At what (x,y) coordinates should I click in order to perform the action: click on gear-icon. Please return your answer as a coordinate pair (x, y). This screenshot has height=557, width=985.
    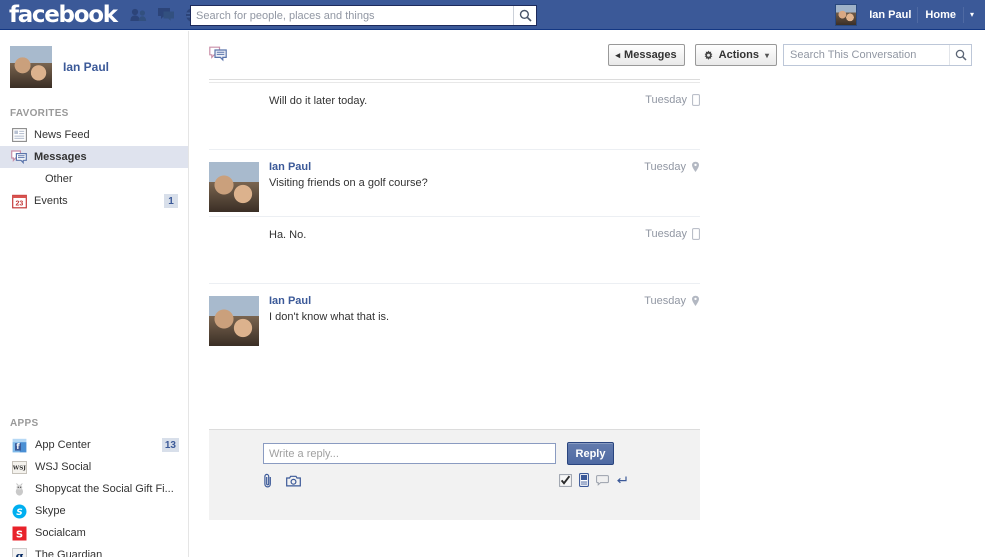
    Looking at the image, I should click on (708, 55).